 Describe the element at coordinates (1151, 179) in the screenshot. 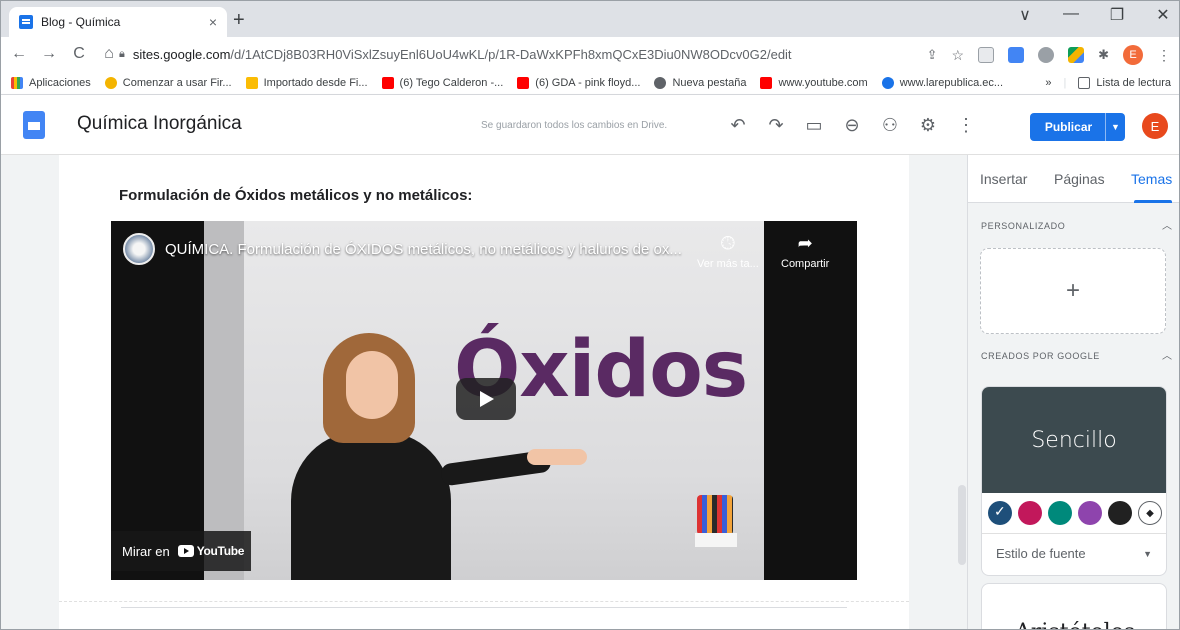

I see `tab-temas: Temas` at that location.